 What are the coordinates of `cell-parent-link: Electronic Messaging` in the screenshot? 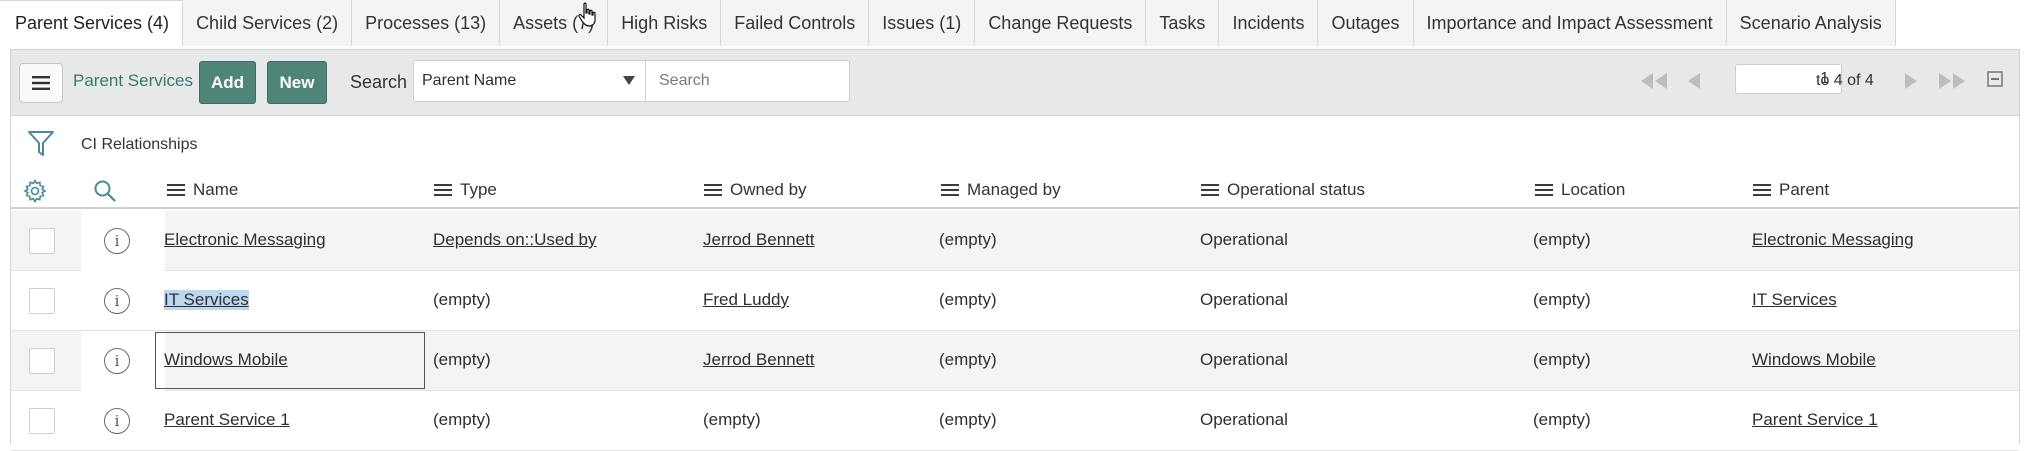 It's located at (1833, 240).